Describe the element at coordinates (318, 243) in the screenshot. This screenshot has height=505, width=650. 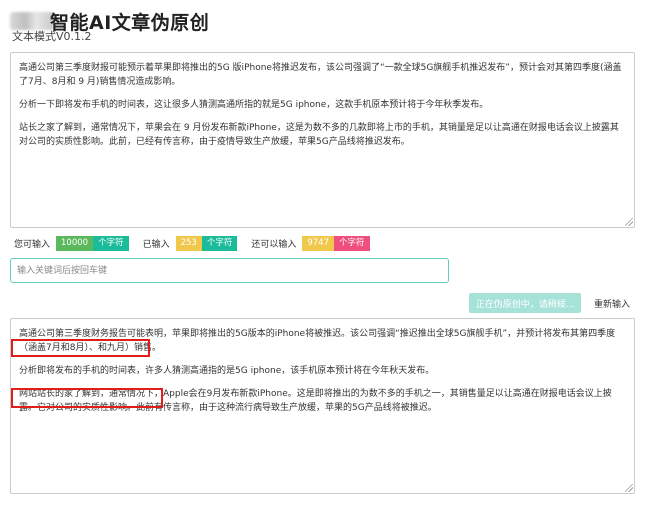
I see `remaining-value-badge: 9747` at that location.